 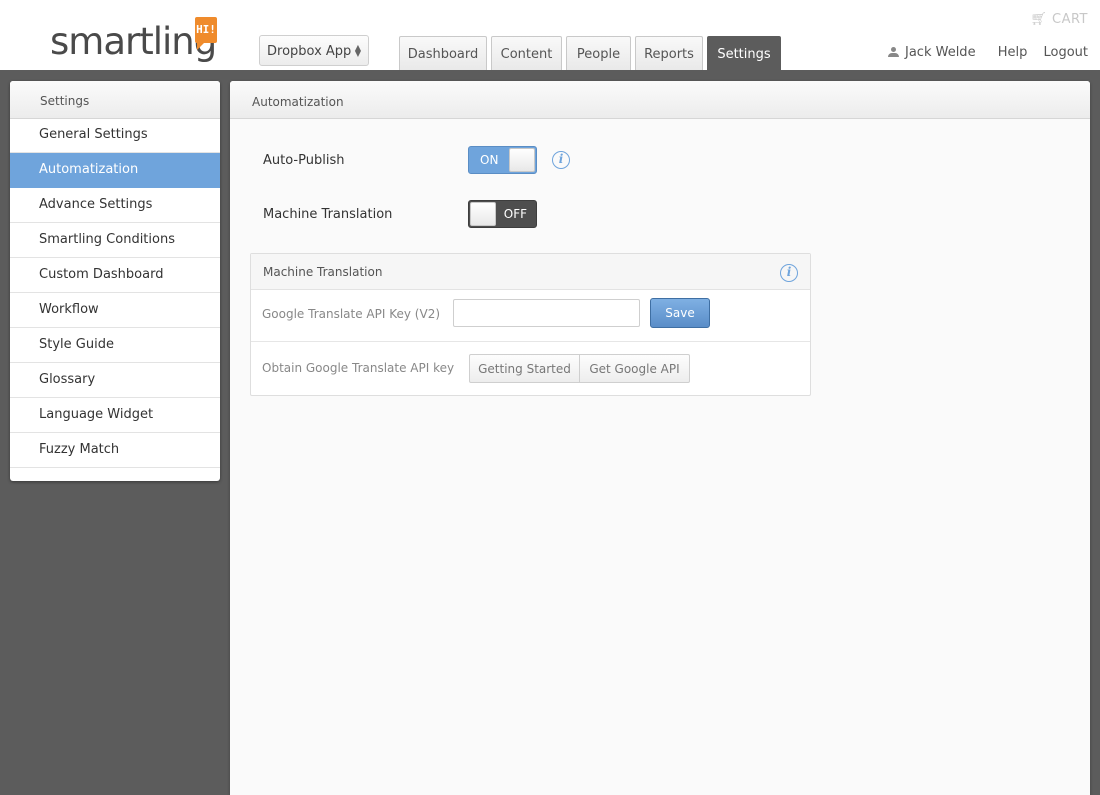 I want to click on sidebar-title: Settings, so click(x=115, y=100).